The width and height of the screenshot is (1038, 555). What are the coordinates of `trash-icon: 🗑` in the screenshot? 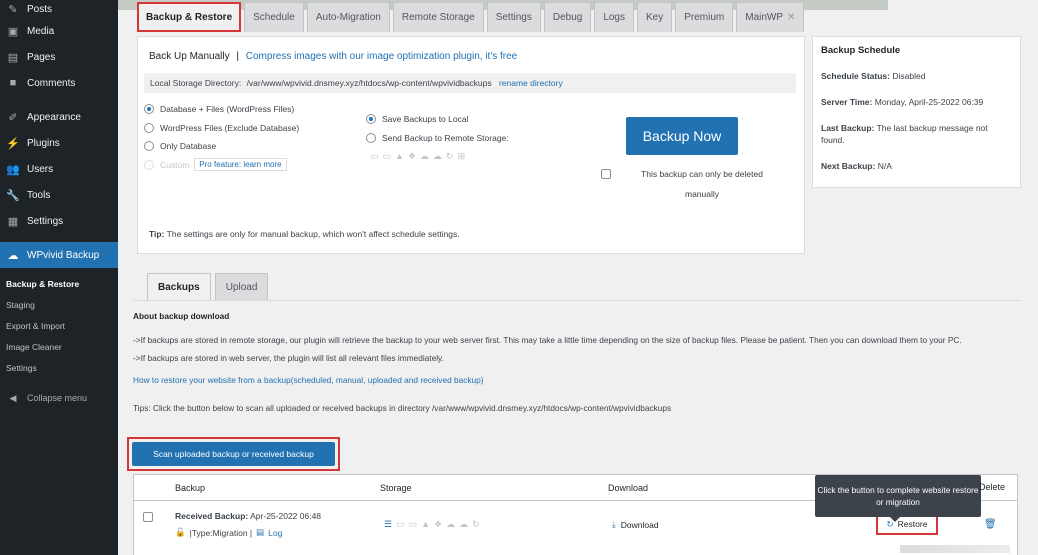 It's located at (990, 524).